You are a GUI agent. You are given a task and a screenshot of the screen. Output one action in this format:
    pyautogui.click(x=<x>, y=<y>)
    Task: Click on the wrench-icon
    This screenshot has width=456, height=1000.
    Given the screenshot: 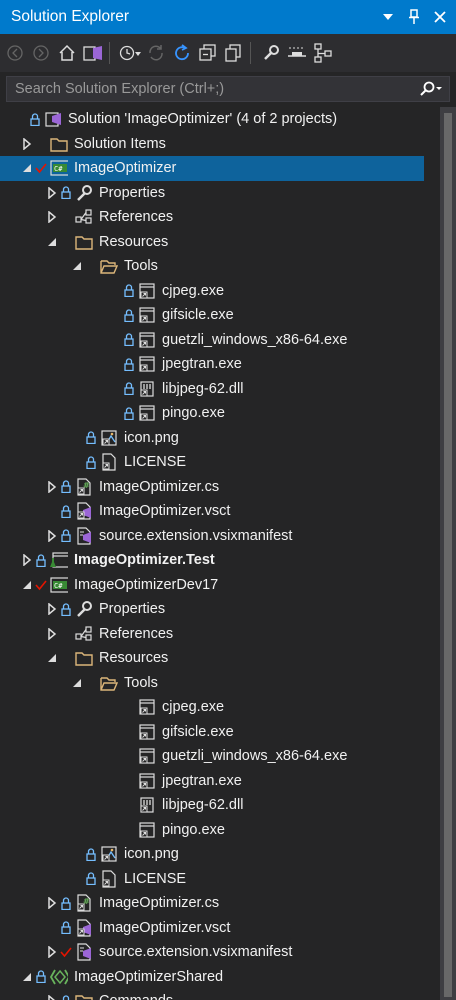 What is the action you would take?
    pyautogui.click(x=84, y=193)
    